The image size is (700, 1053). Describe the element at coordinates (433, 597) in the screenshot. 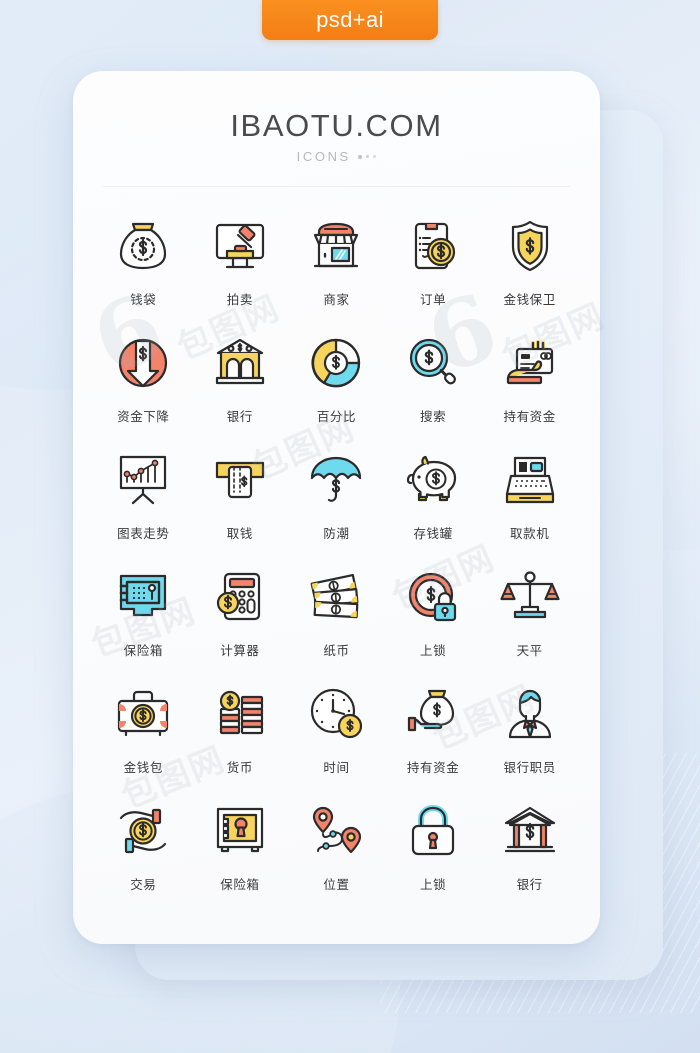

I see `coin-padlock-icon` at that location.